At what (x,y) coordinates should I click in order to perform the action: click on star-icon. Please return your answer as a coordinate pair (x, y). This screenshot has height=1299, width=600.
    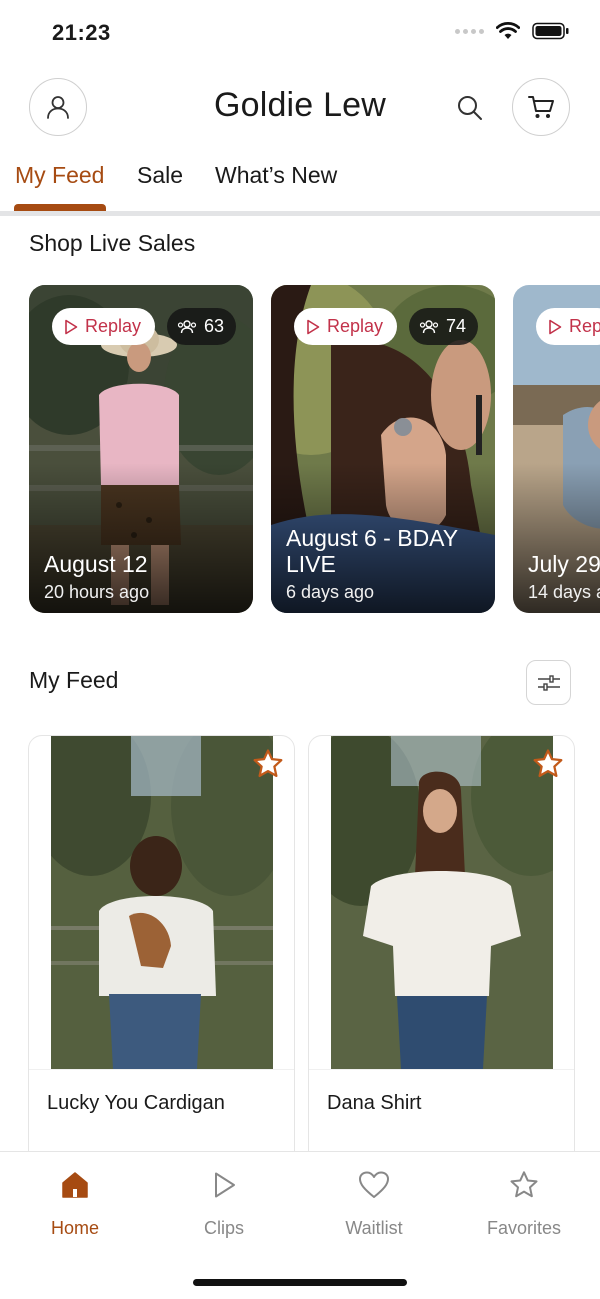
    Looking at the image, I should click on (524, 1184).